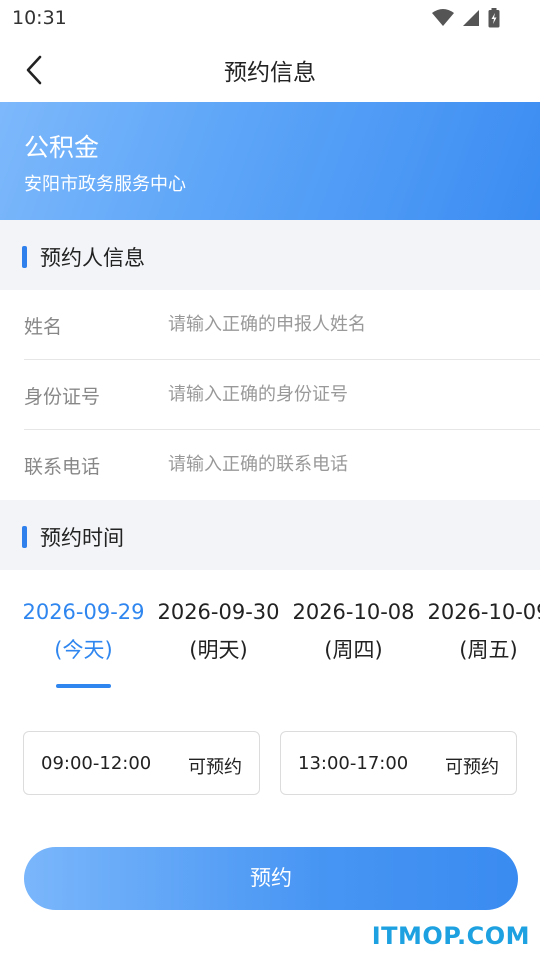 The height and width of the screenshot is (960, 540). I want to click on slot-time: 09:00-12:00, so click(96, 763).